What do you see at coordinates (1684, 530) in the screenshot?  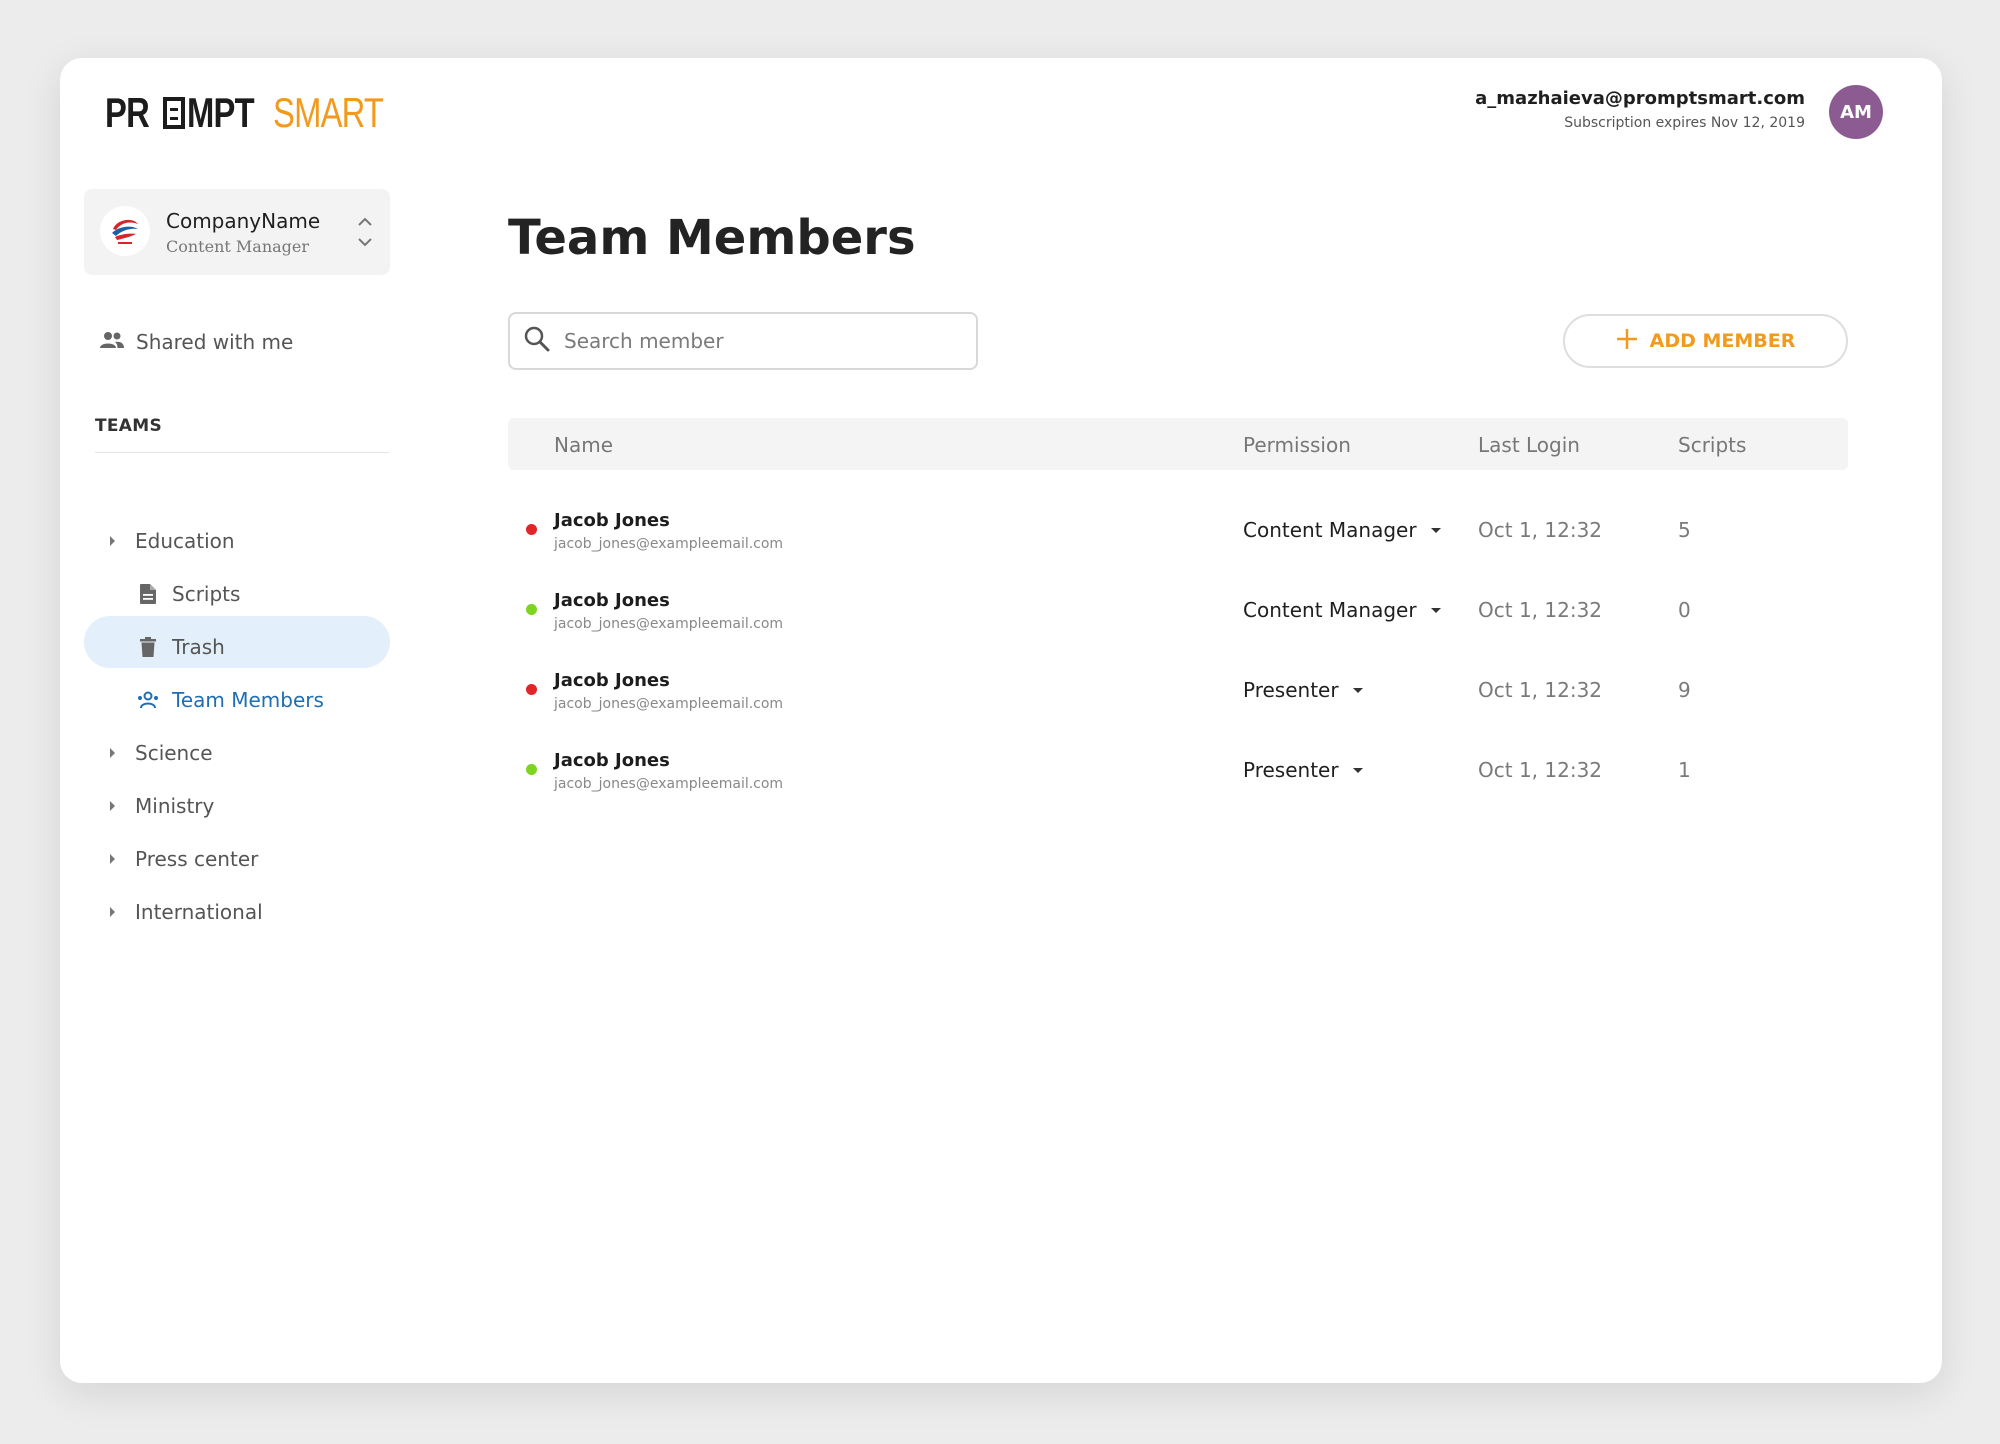 I see `scripts-count: 5` at bounding box center [1684, 530].